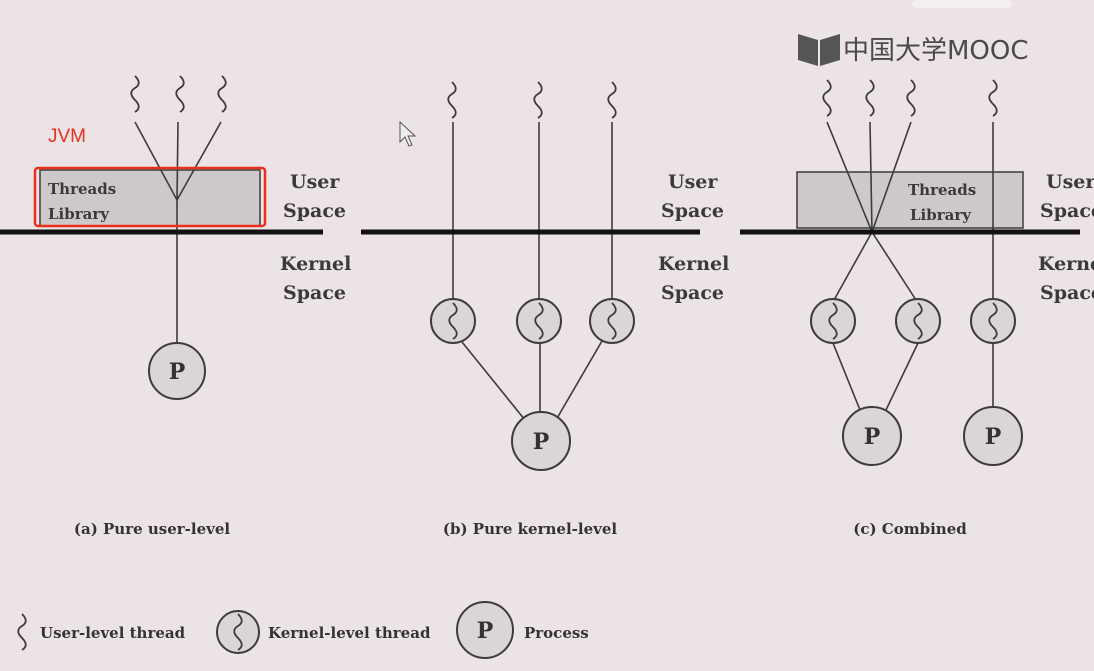 Image resolution: width=1094 pixels, height=671 pixels. What do you see at coordinates (1067, 211) in the screenshot?
I see `space-label-c: Space` at bounding box center [1067, 211].